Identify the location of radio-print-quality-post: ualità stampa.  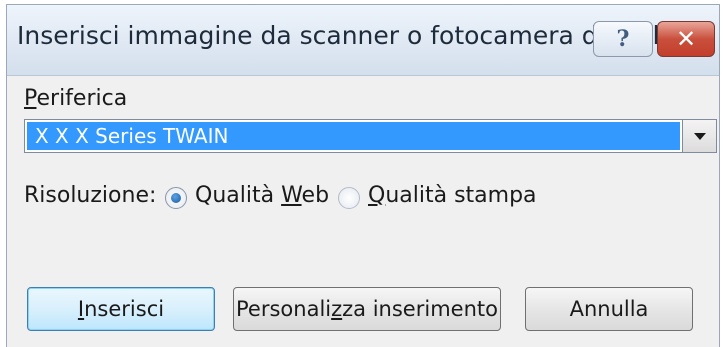
(461, 195).